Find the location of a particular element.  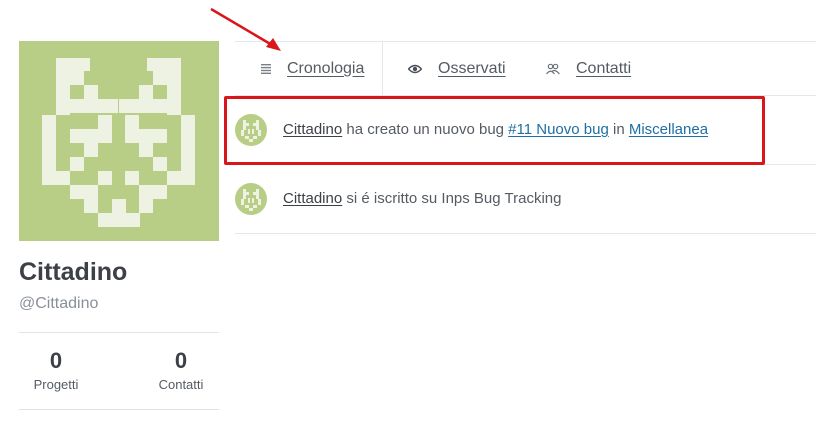

annotation-overlay is located at coordinates (245, 29).